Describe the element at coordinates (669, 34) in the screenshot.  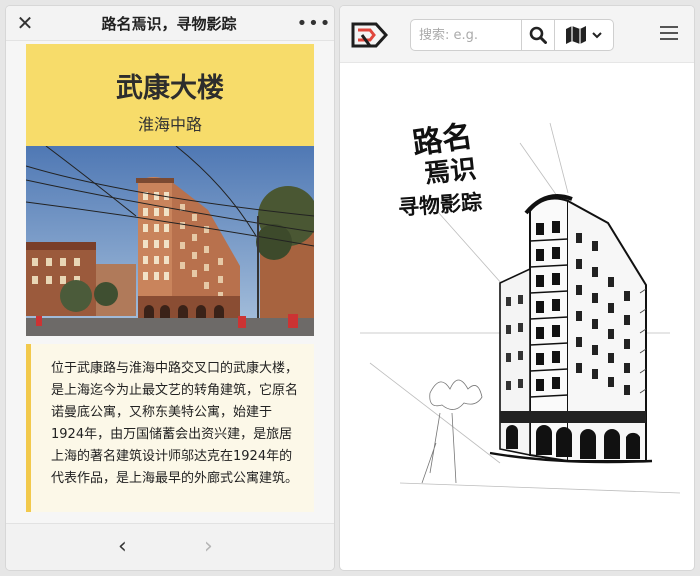
I see `hamburger-menu-icon` at that location.